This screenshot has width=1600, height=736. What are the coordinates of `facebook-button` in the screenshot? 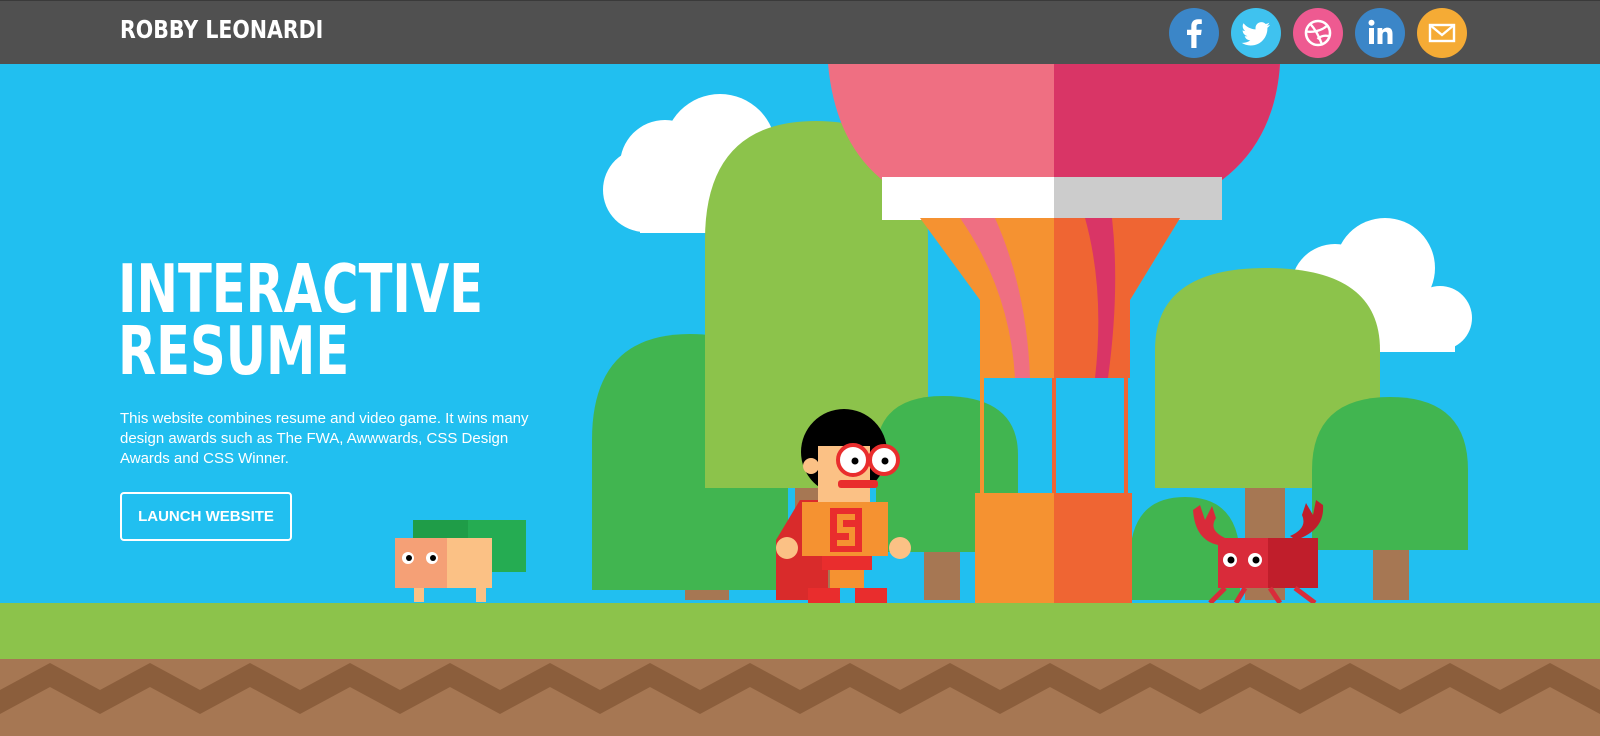 It's located at (1194, 33).